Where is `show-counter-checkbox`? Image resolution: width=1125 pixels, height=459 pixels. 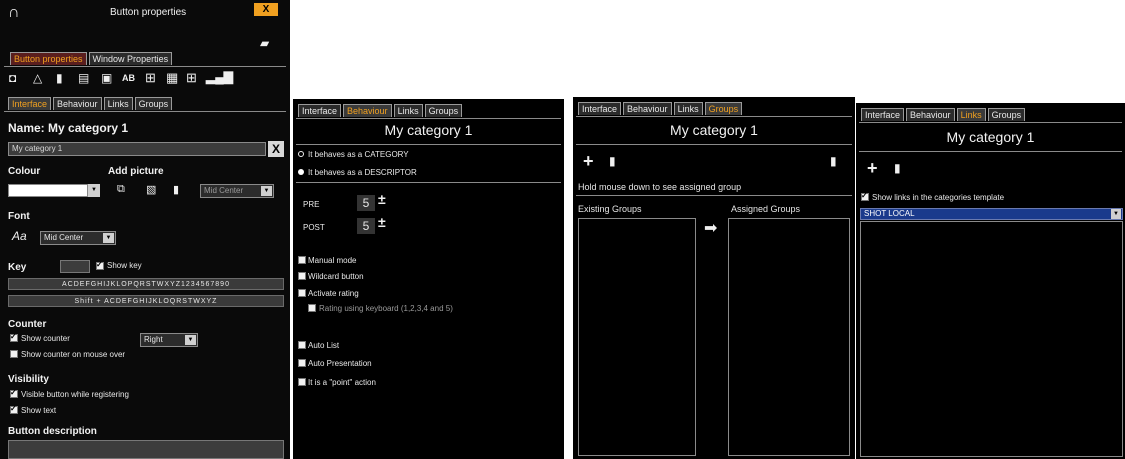
show-counter-checkbox is located at coordinates (14, 337).